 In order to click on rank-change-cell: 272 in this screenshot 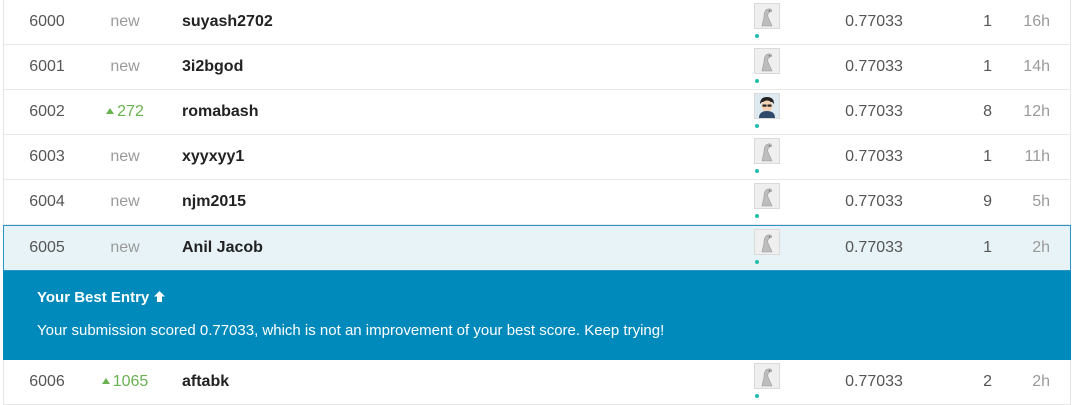, I will do `click(125, 112)`.